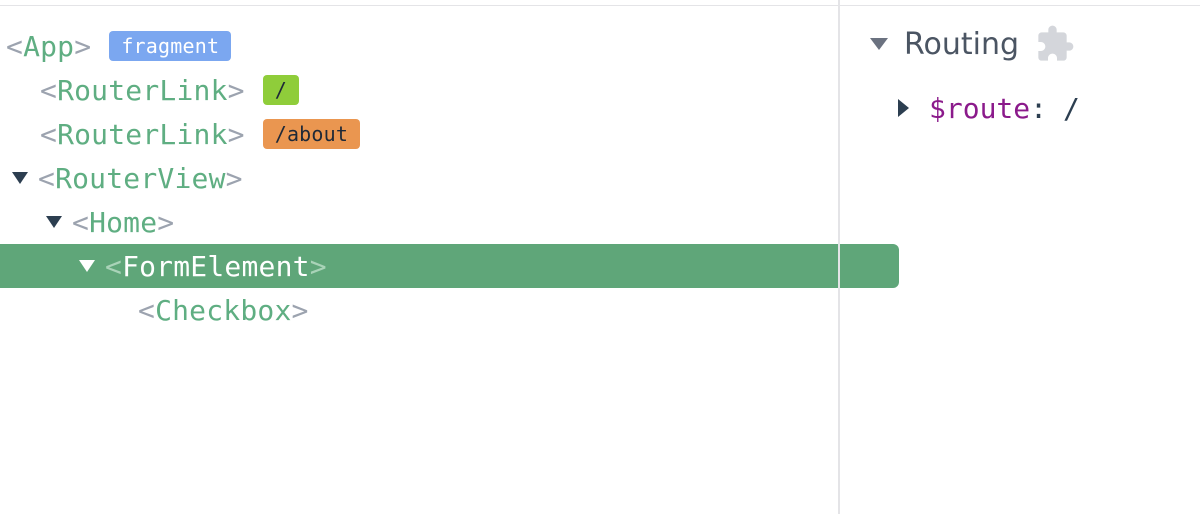 The image size is (1200, 514). What do you see at coordinates (479, 310) in the screenshot?
I see `tree-node-checkbox: < Checkbox >` at bounding box center [479, 310].